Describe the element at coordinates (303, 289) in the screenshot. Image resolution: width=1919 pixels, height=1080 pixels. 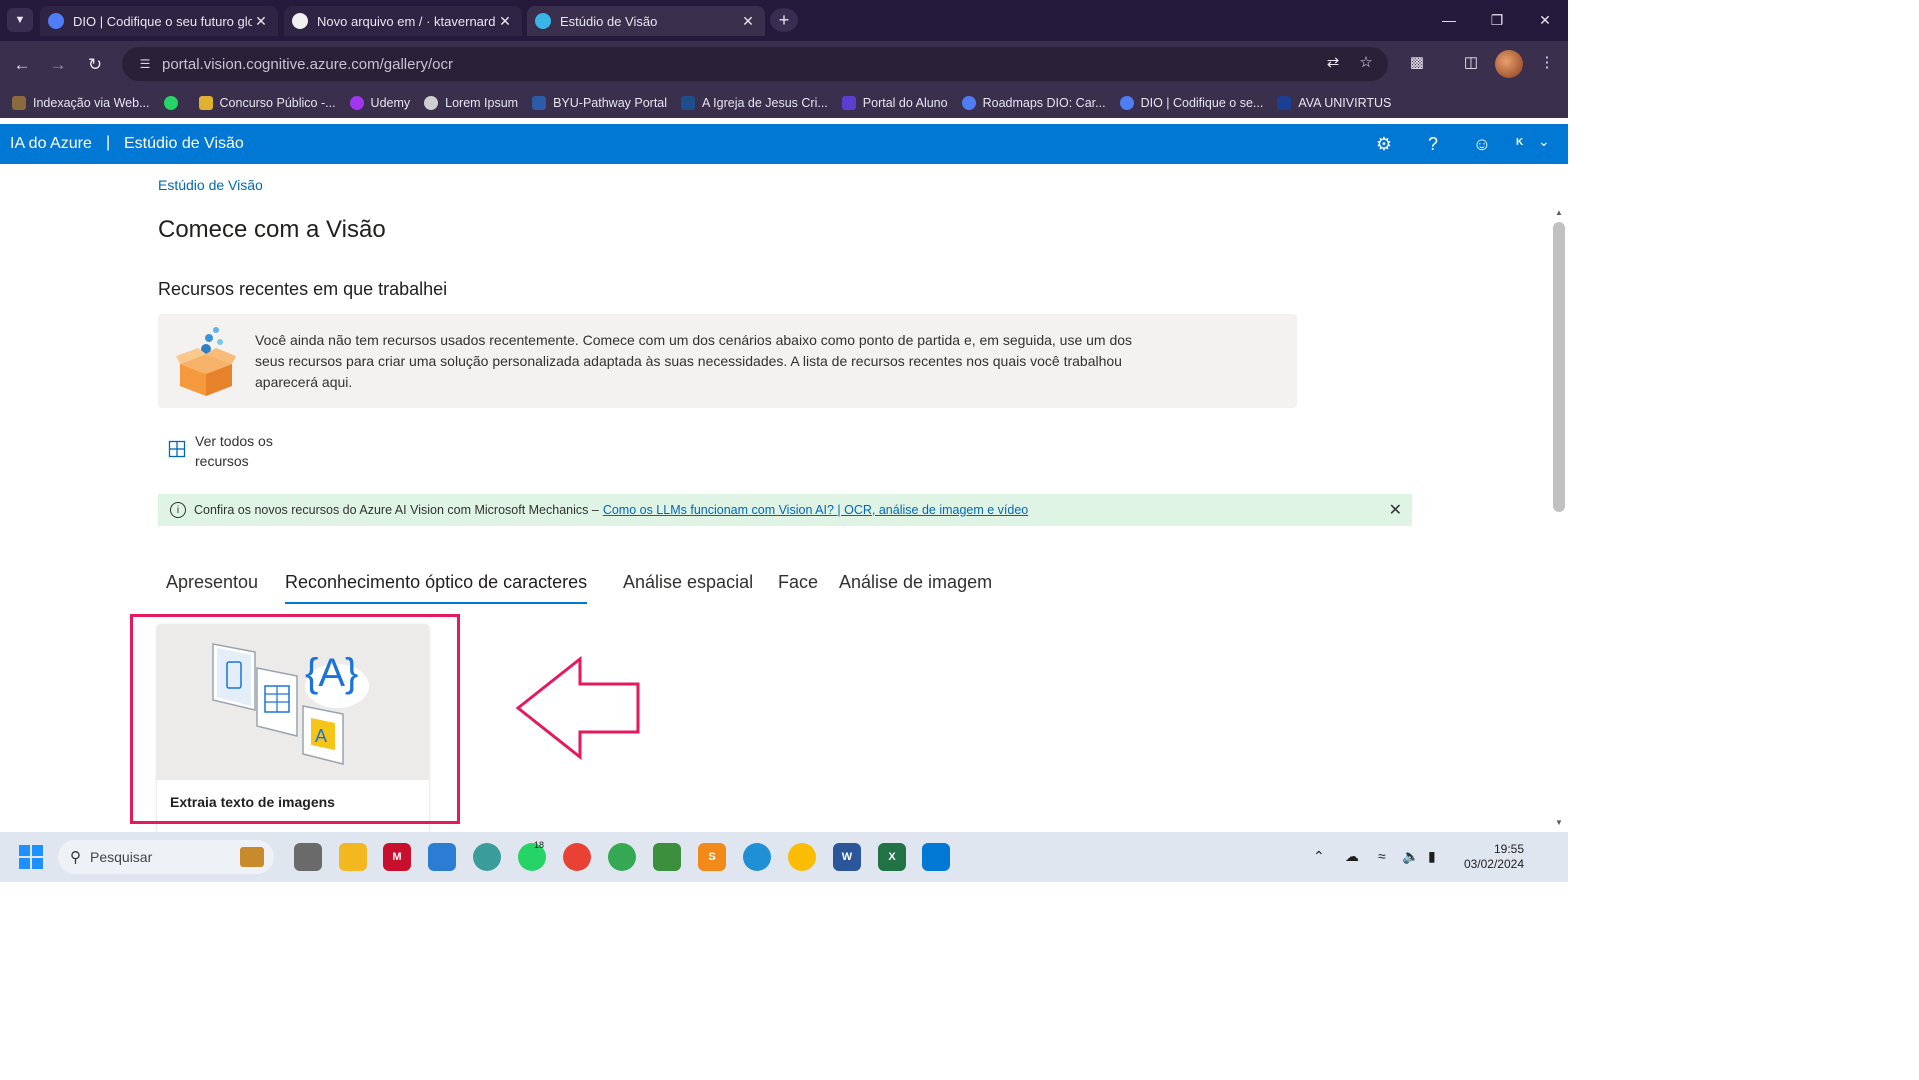
I see `recent-resources-title: Recursos recentes em que trabalhei` at that location.